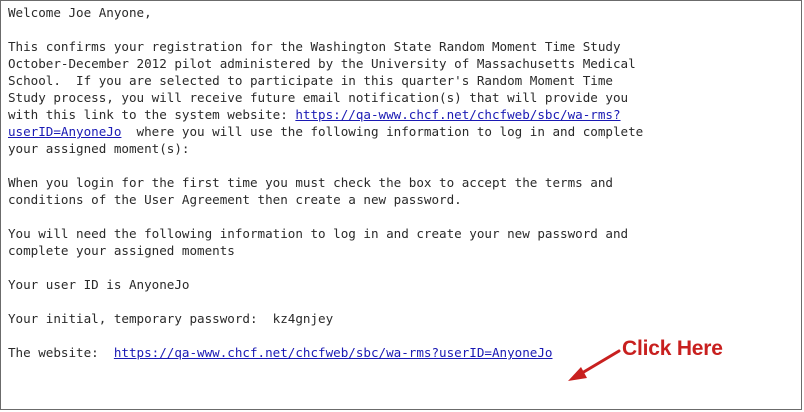 Image resolution: width=804 pixels, height=412 pixels. What do you see at coordinates (594, 365) in the screenshot?
I see `arrow-icon` at bounding box center [594, 365].